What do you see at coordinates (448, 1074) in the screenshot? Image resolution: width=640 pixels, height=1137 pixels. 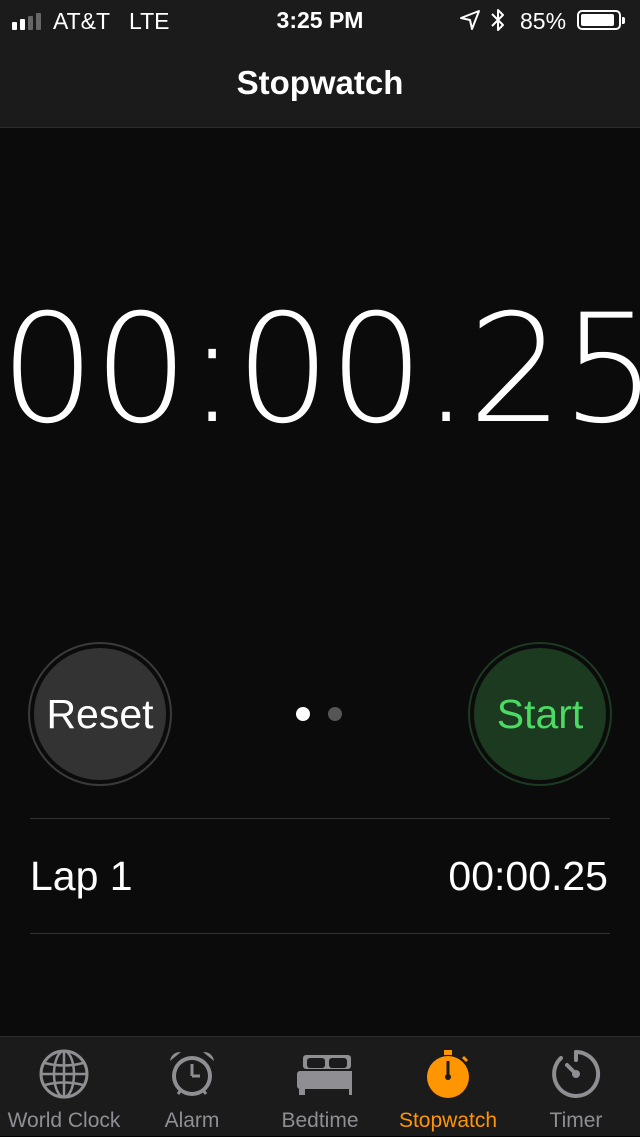 I see `stopwatch-icon` at bounding box center [448, 1074].